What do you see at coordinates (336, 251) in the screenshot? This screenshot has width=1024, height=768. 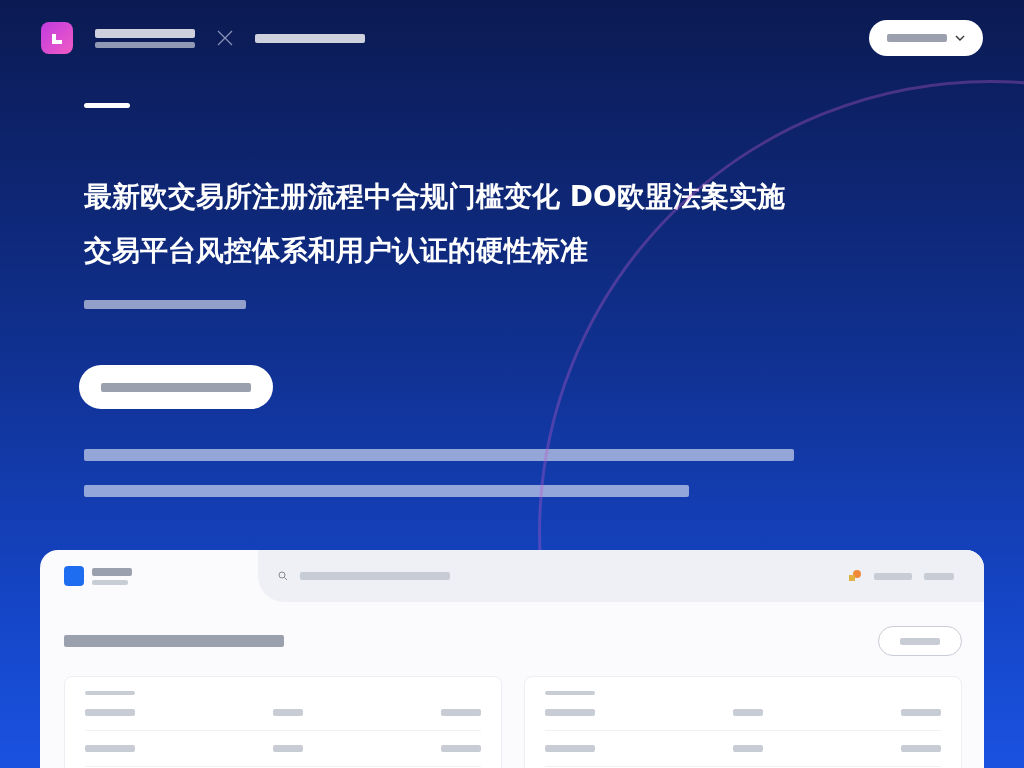 I see `headline: 交易平台风控体系和用户认证的硬性标准` at bounding box center [336, 251].